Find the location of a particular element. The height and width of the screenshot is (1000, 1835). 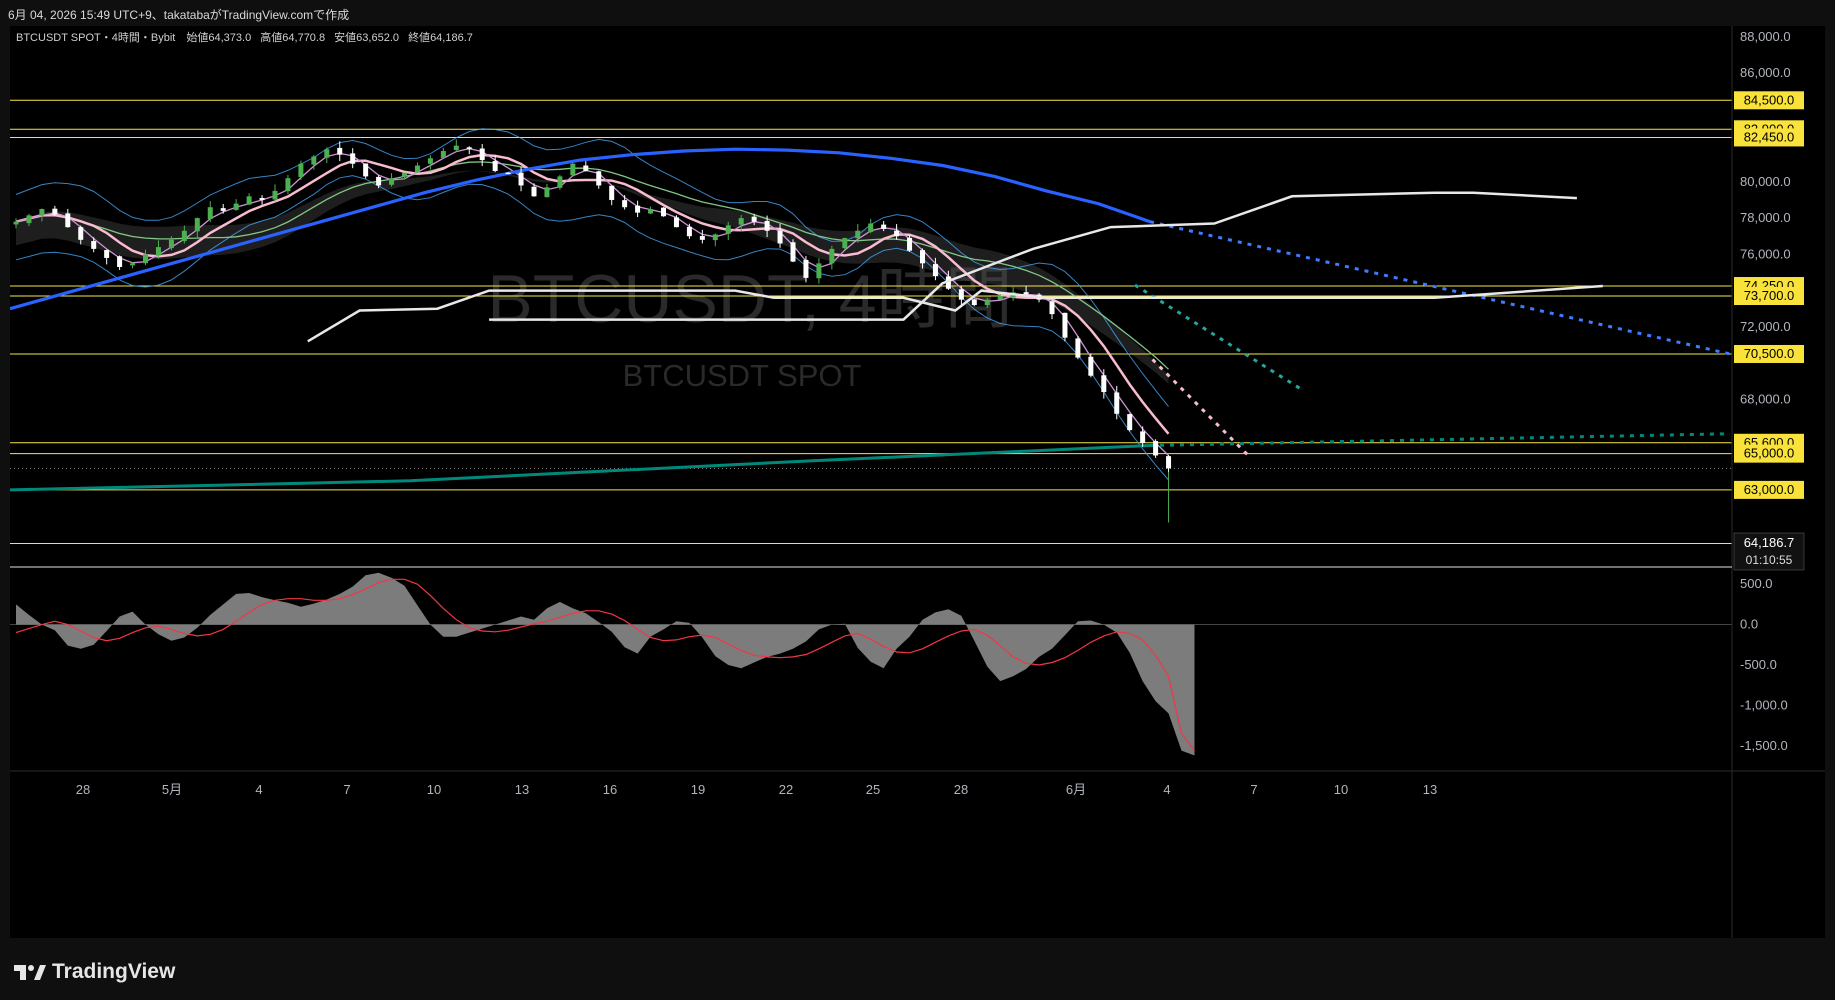

time-tick-label: 6月 is located at coordinates (1076, 789).